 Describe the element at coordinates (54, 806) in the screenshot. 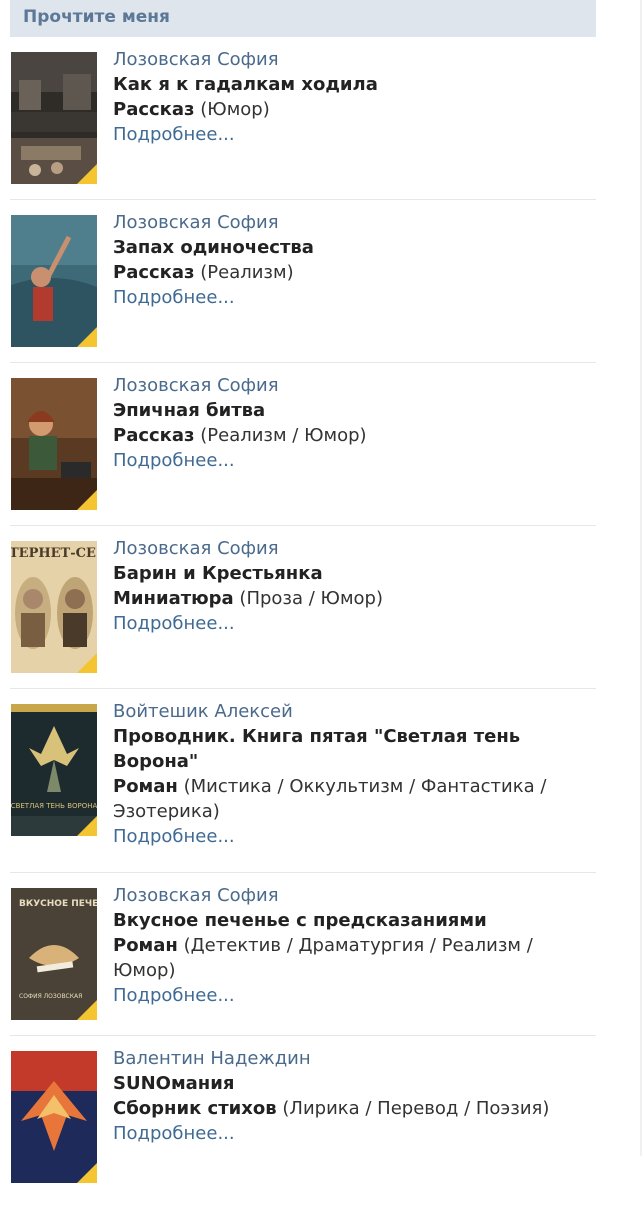

I see `cover-caption: СВЕТЛАЯ ТЕНЬ ВОРОНА` at that location.